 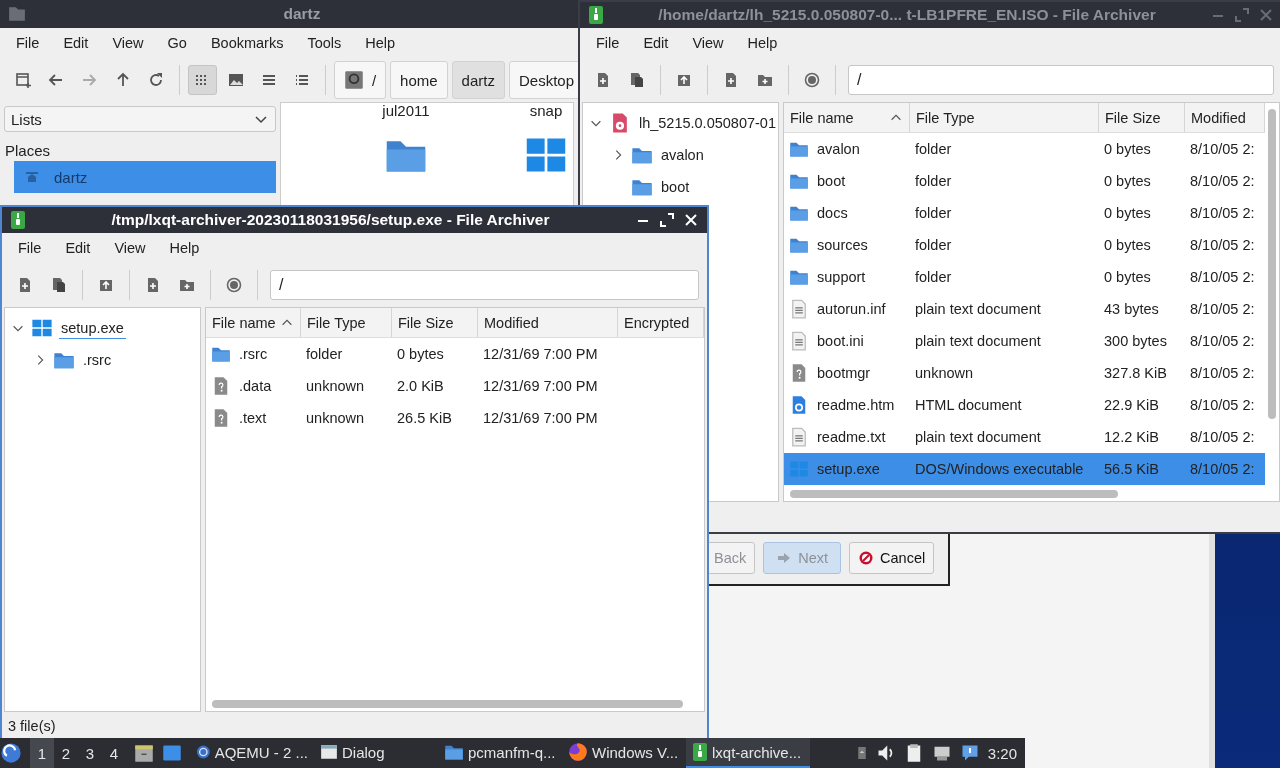 What do you see at coordinates (866, 558) in the screenshot?
I see `stop-icon` at bounding box center [866, 558].